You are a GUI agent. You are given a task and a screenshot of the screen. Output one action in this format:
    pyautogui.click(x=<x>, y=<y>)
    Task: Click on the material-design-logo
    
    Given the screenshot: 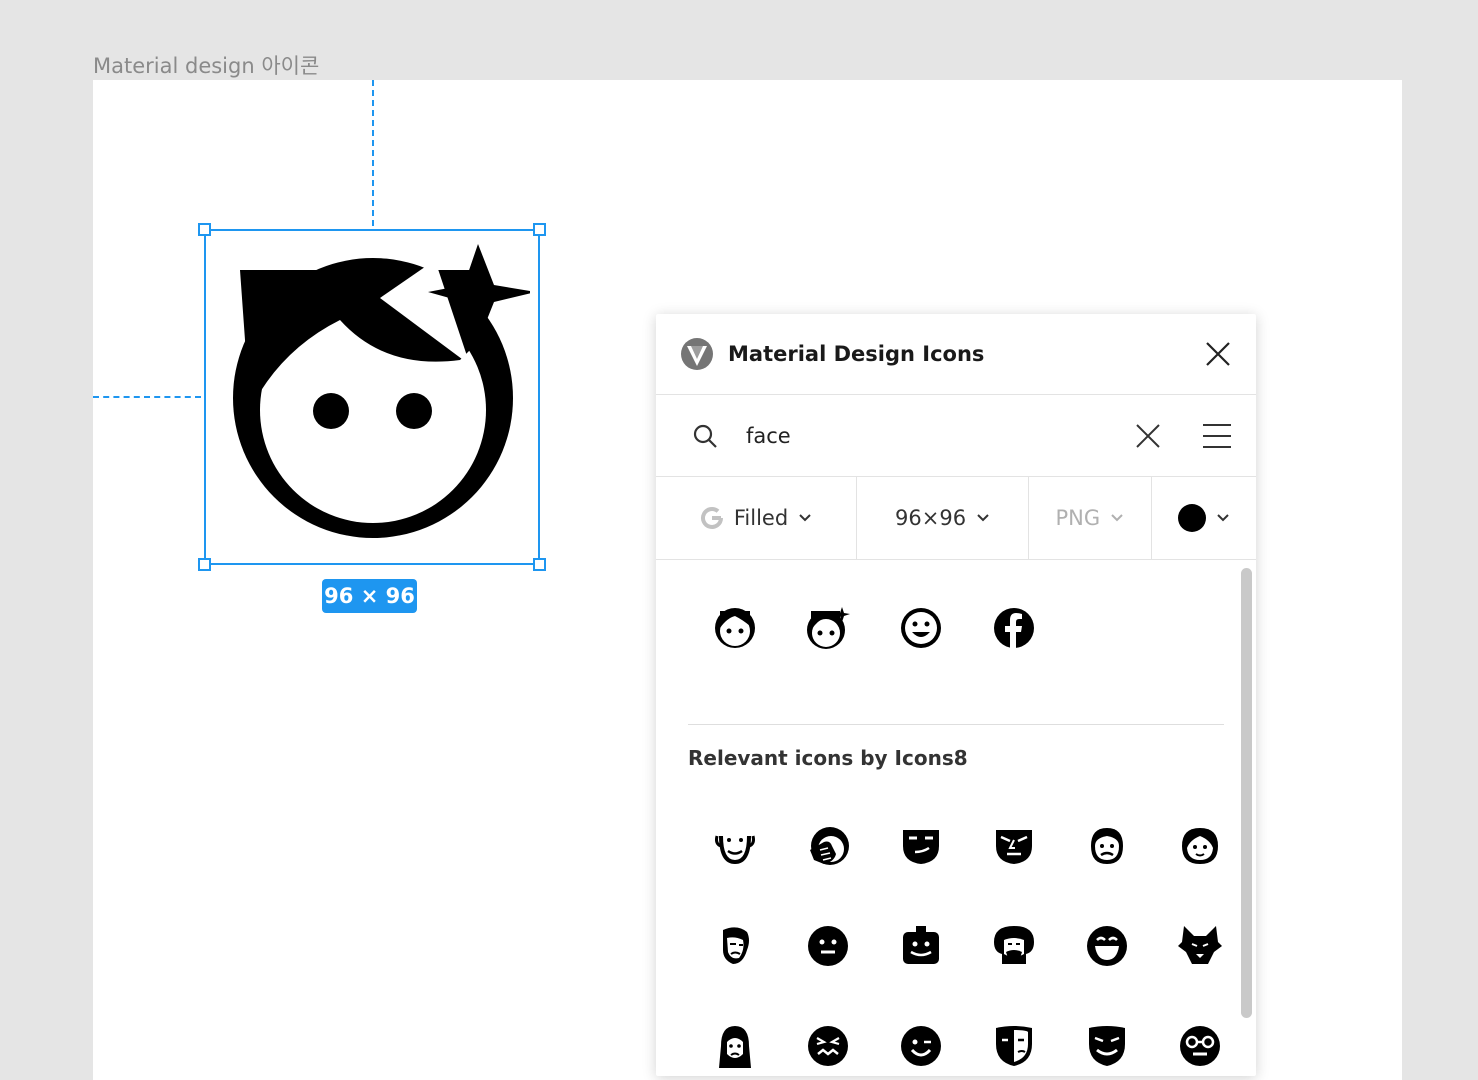 What is the action you would take?
    pyautogui.click(x=697, y=354)
    